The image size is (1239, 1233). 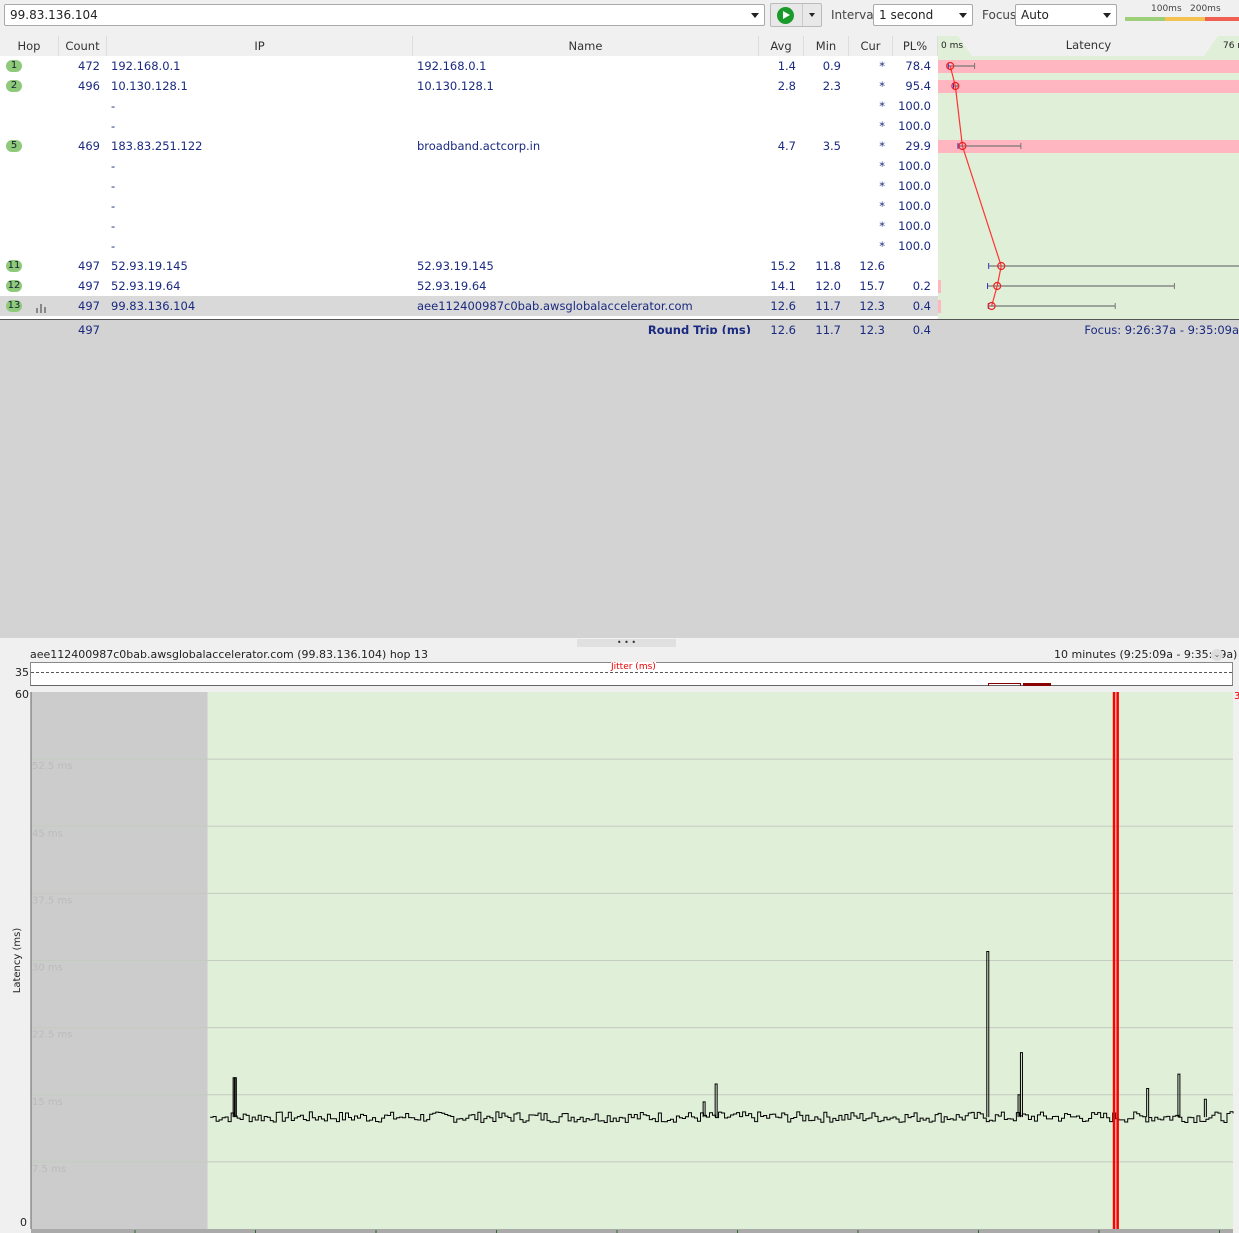 What do you see at coordinates (632, 1231) in the screenshot?
I see `x-axis` at bounding box center [632, 1231].